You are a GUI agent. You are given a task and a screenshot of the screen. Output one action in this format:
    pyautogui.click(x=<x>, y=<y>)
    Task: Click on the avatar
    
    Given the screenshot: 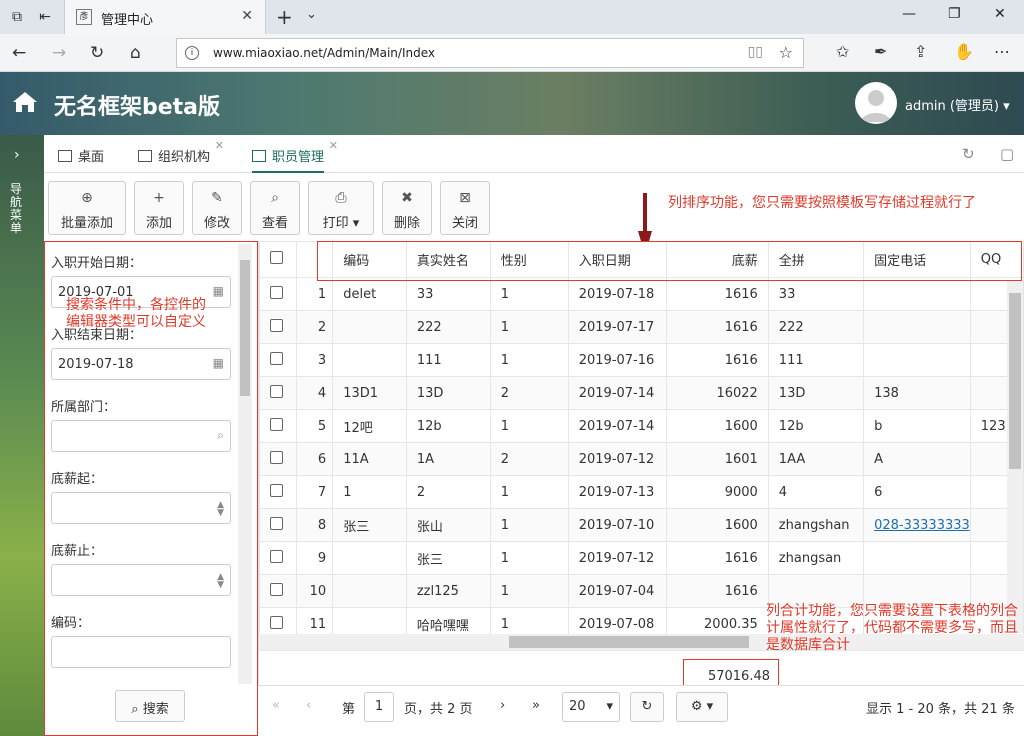 What is the action you would take?
    pyautogui.click(x=876, y=103)
    